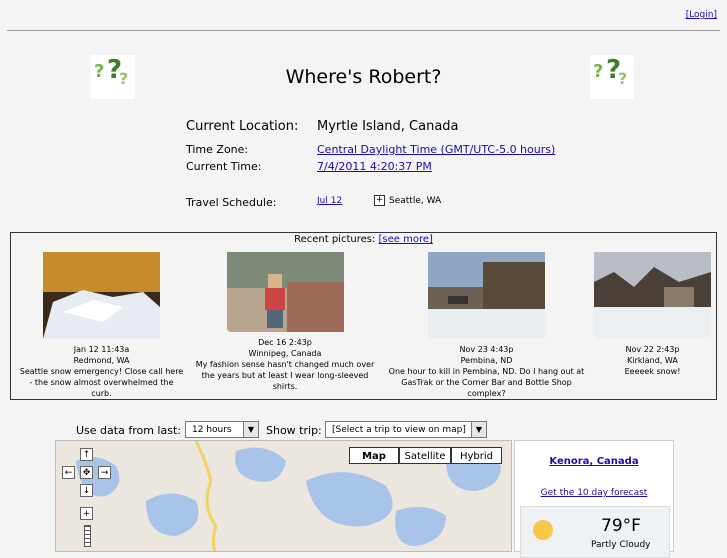 The image size is (727, 558). What do you see at coordinates (212, 430) in the screenshot?
I see `time-range-value: 12 hours` at bounding box center [212, 430].